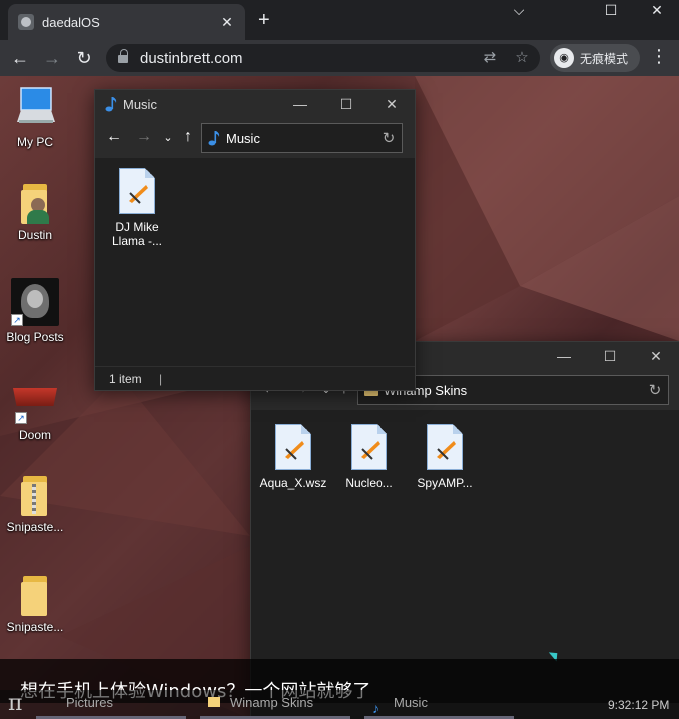 The height and width of the screenshot is (719, 679). Describe the element at coordinates (293, 483) in the screenshot. I see `file-label: Aqua_X.wsz` at that location.